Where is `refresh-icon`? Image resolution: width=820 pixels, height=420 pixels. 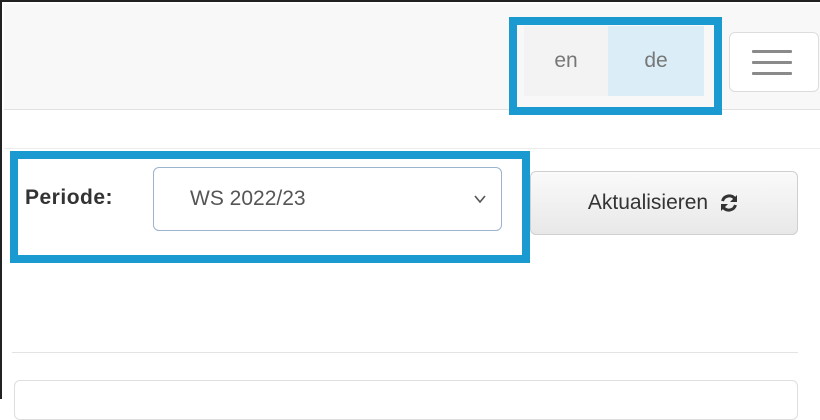
refresh-icon is located at coordinates (729, 203).